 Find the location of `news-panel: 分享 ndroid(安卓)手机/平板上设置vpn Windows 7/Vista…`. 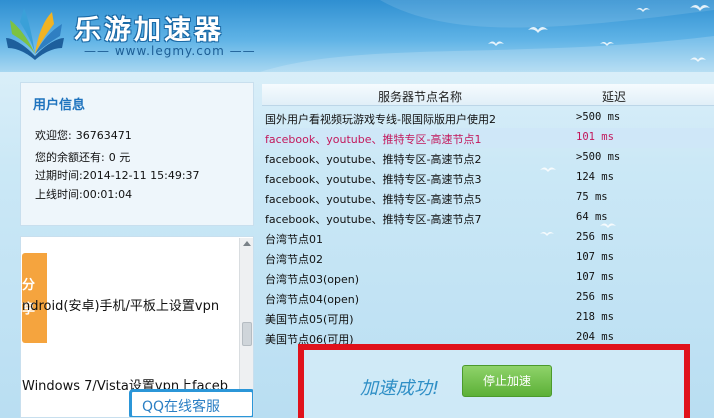

news-panel: 分享 ndroid(安卓)手机/平板上设置vpn Windows 7/Vista… is located at coordinates (137, 327).